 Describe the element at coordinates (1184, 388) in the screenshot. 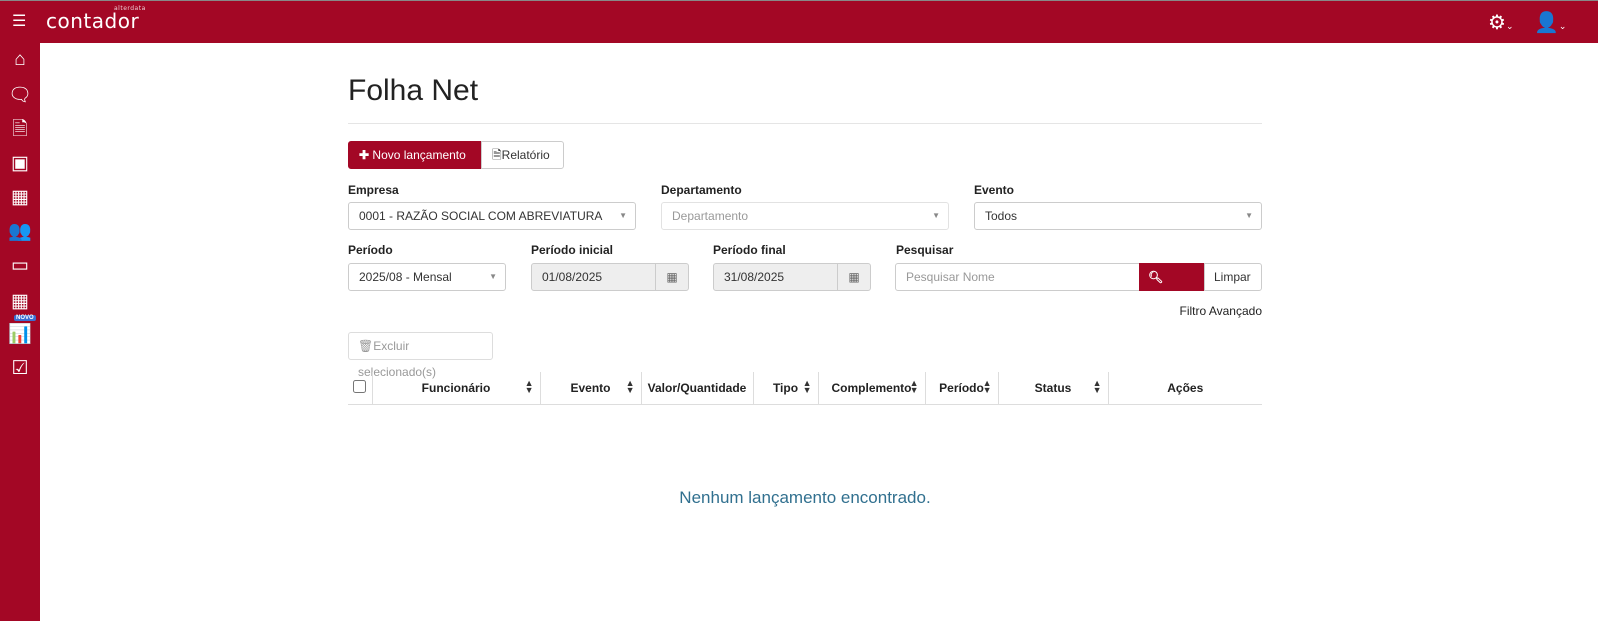

I see `col-acoes: Ações` at that location.